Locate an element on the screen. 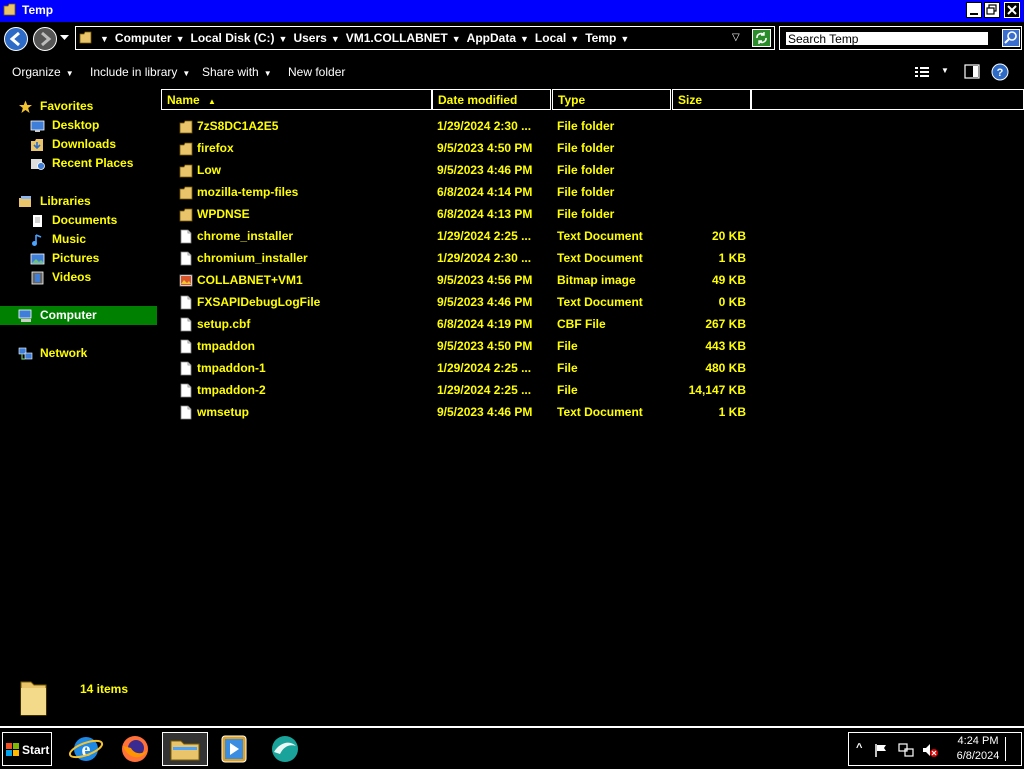 Image resolution: width=1024 pixels, height=769 pixels. file-size: 267 KB is located at coordinates (725, 324).